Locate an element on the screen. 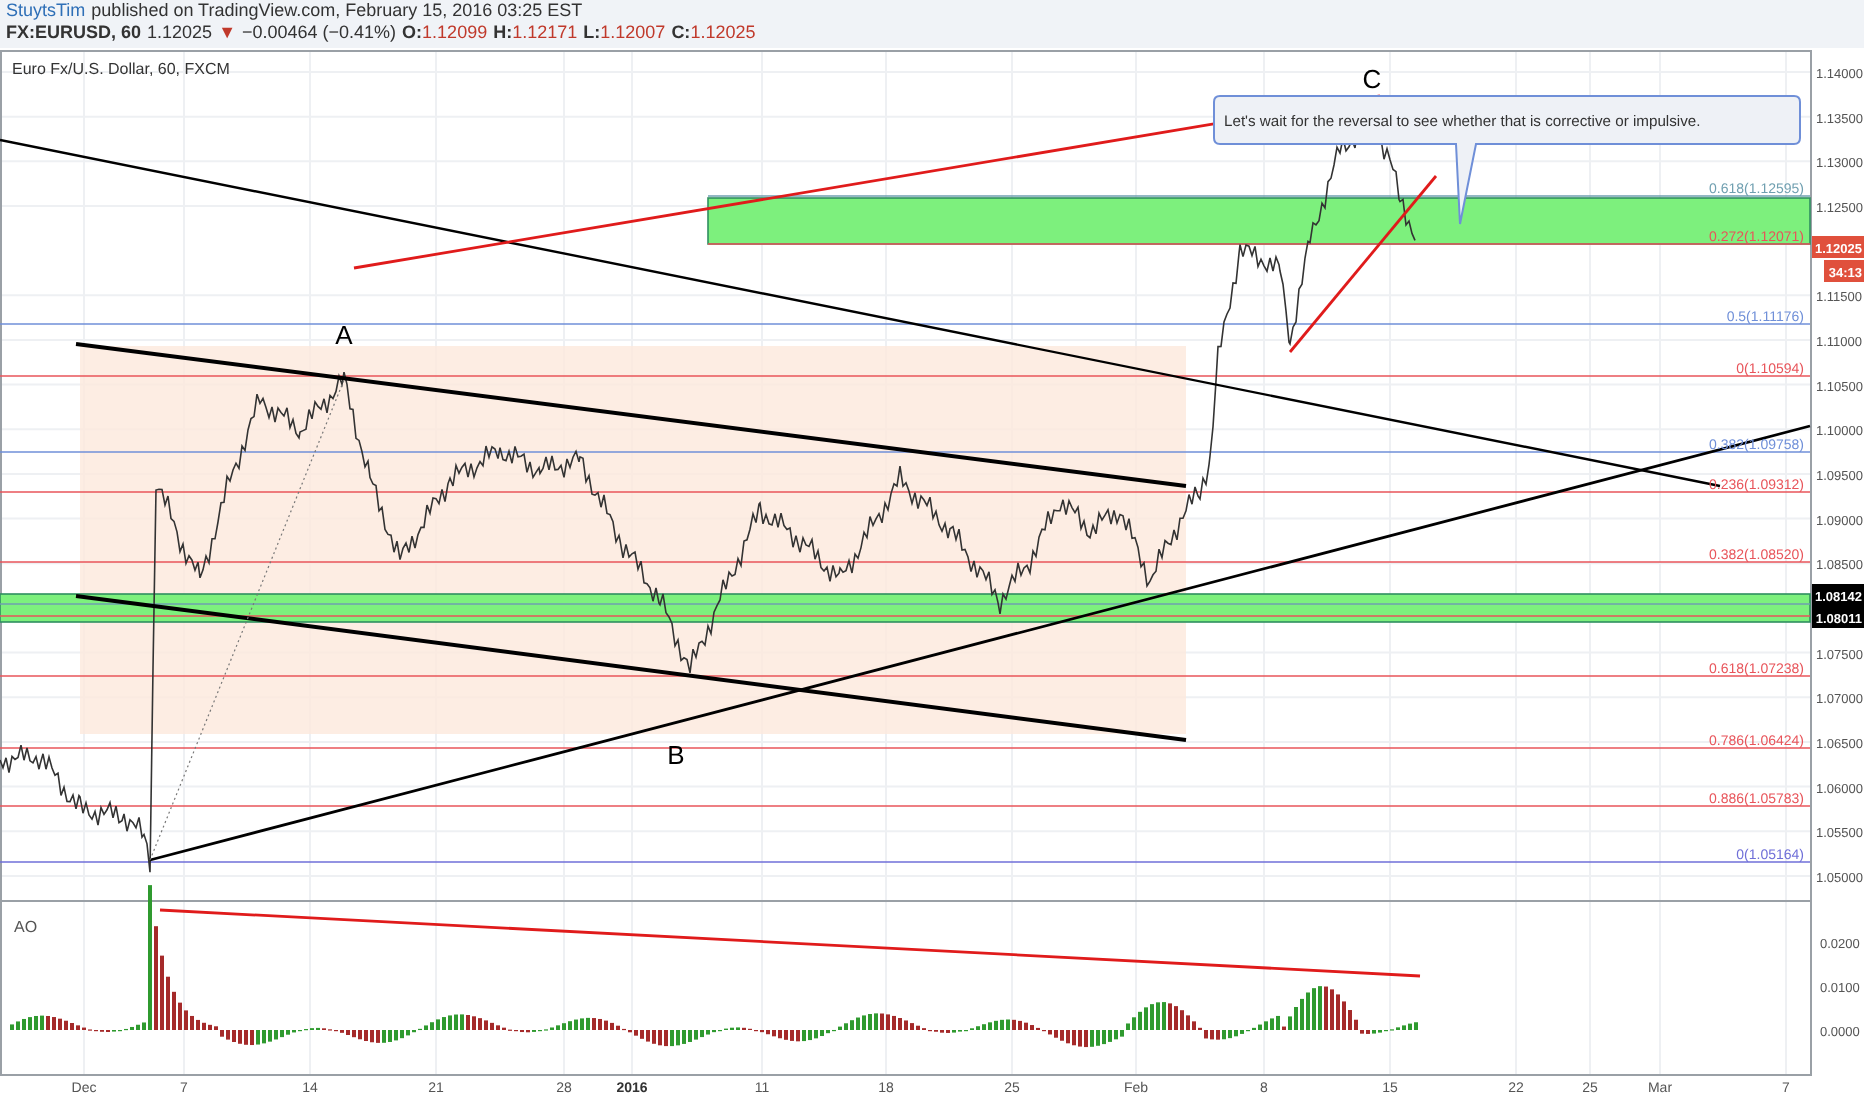  wave-label: C is located at coordinates (1372, 79).